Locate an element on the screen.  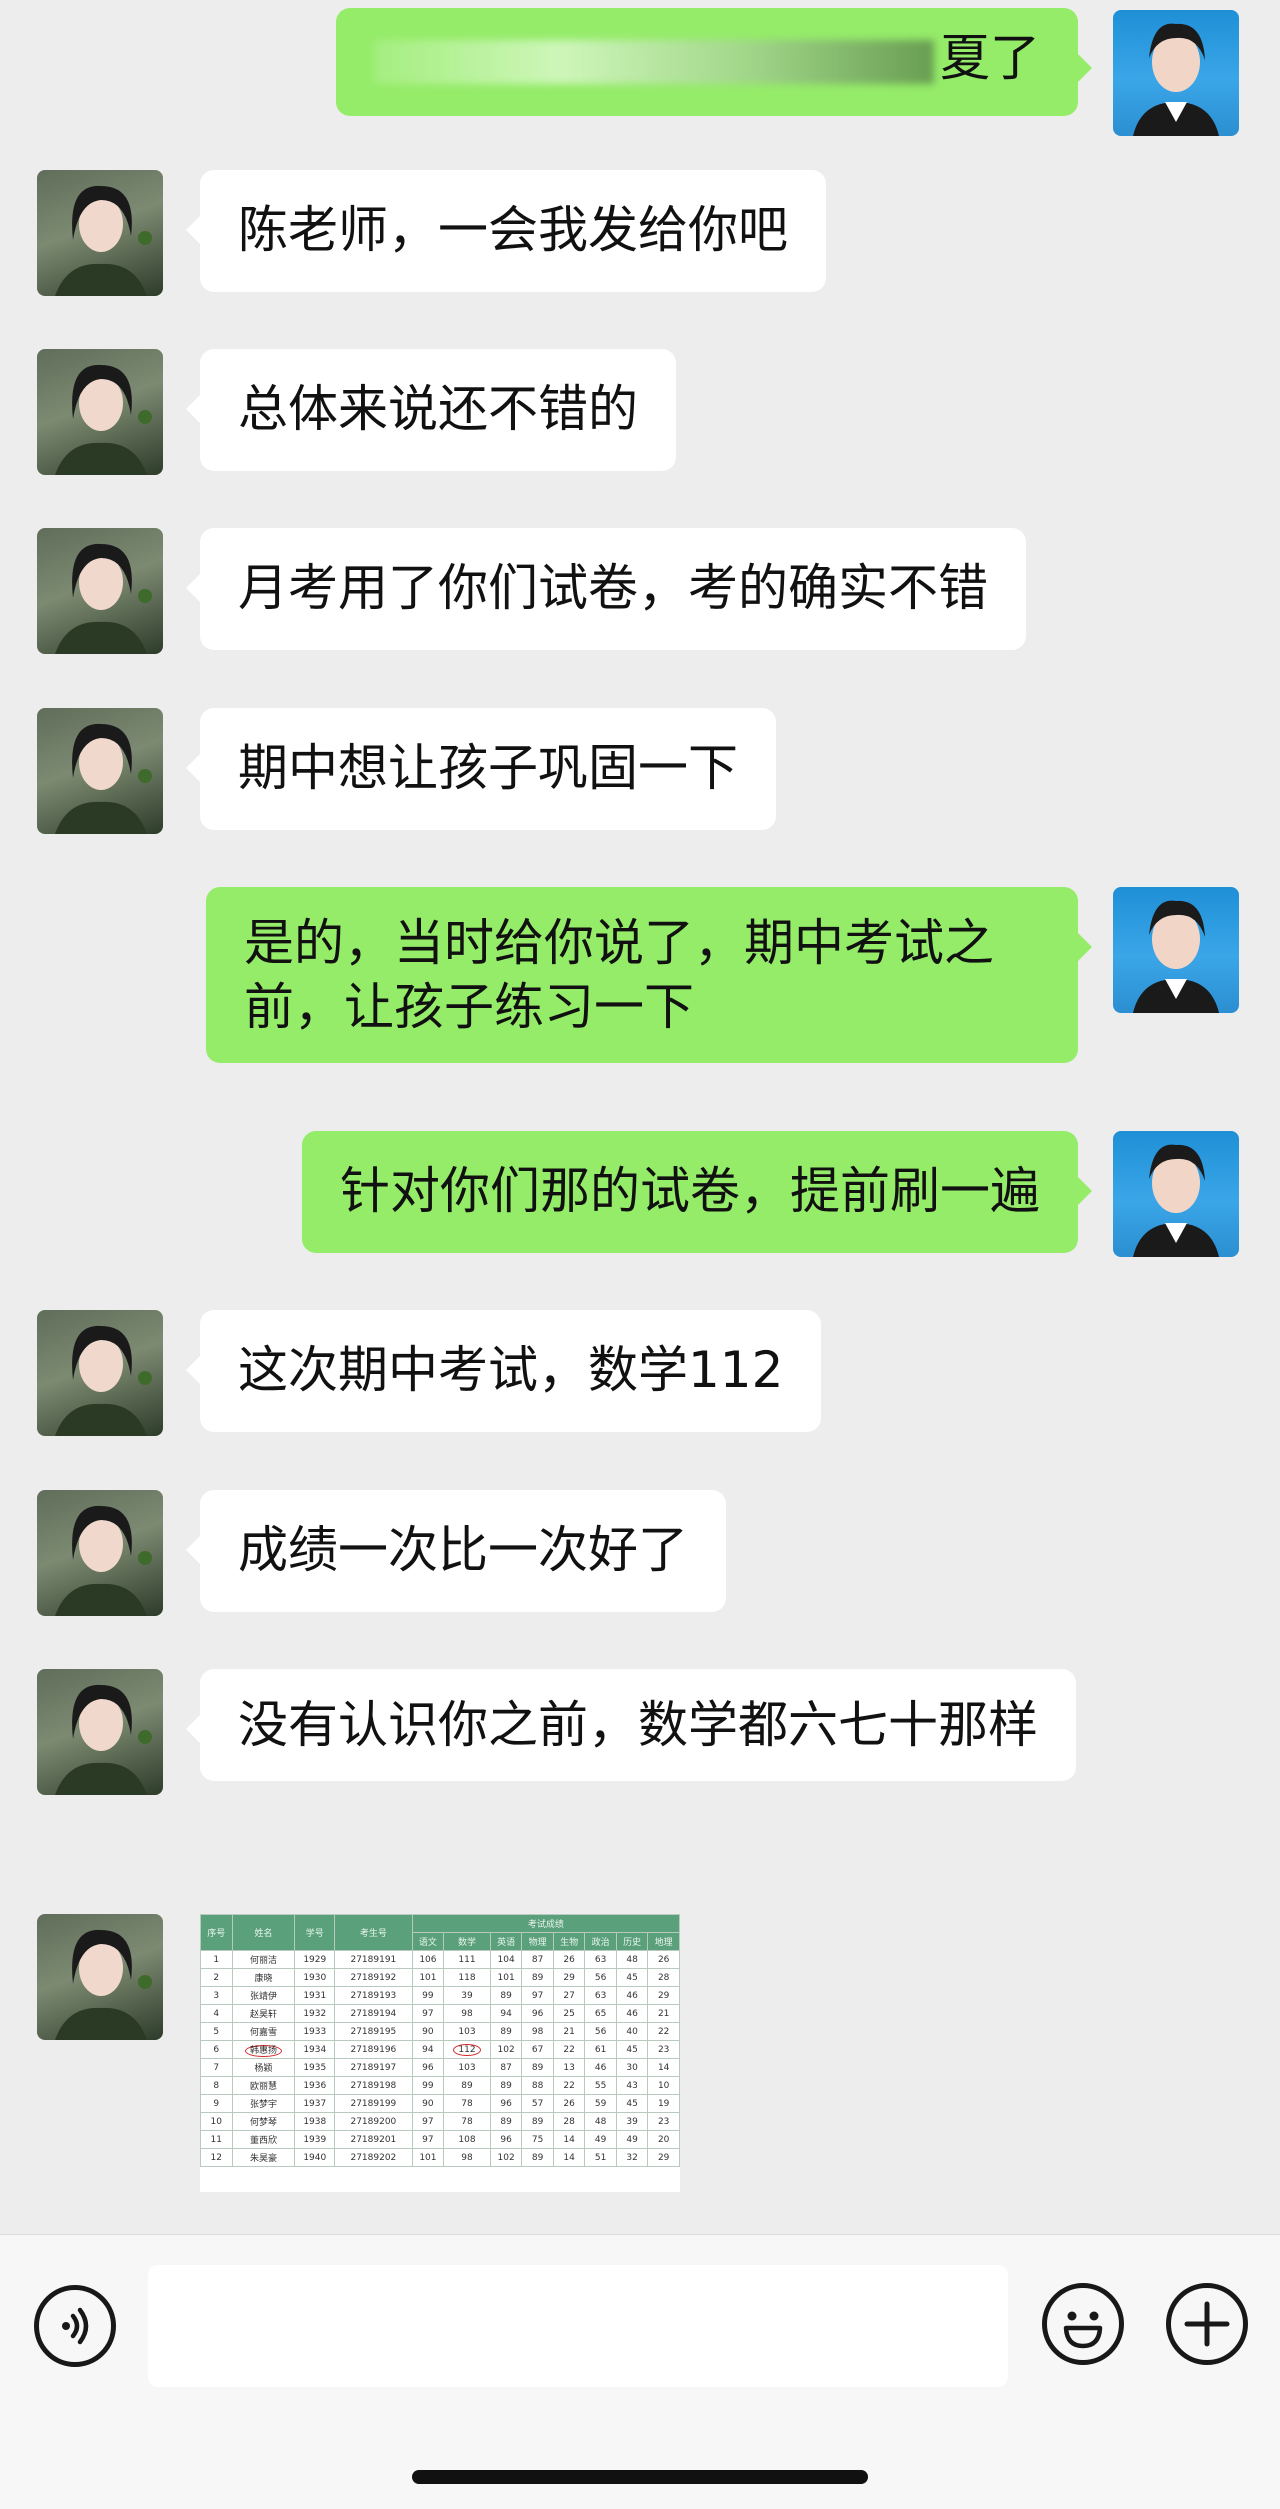
table-cell-text: 57 is located at coordinates (537, 2103).